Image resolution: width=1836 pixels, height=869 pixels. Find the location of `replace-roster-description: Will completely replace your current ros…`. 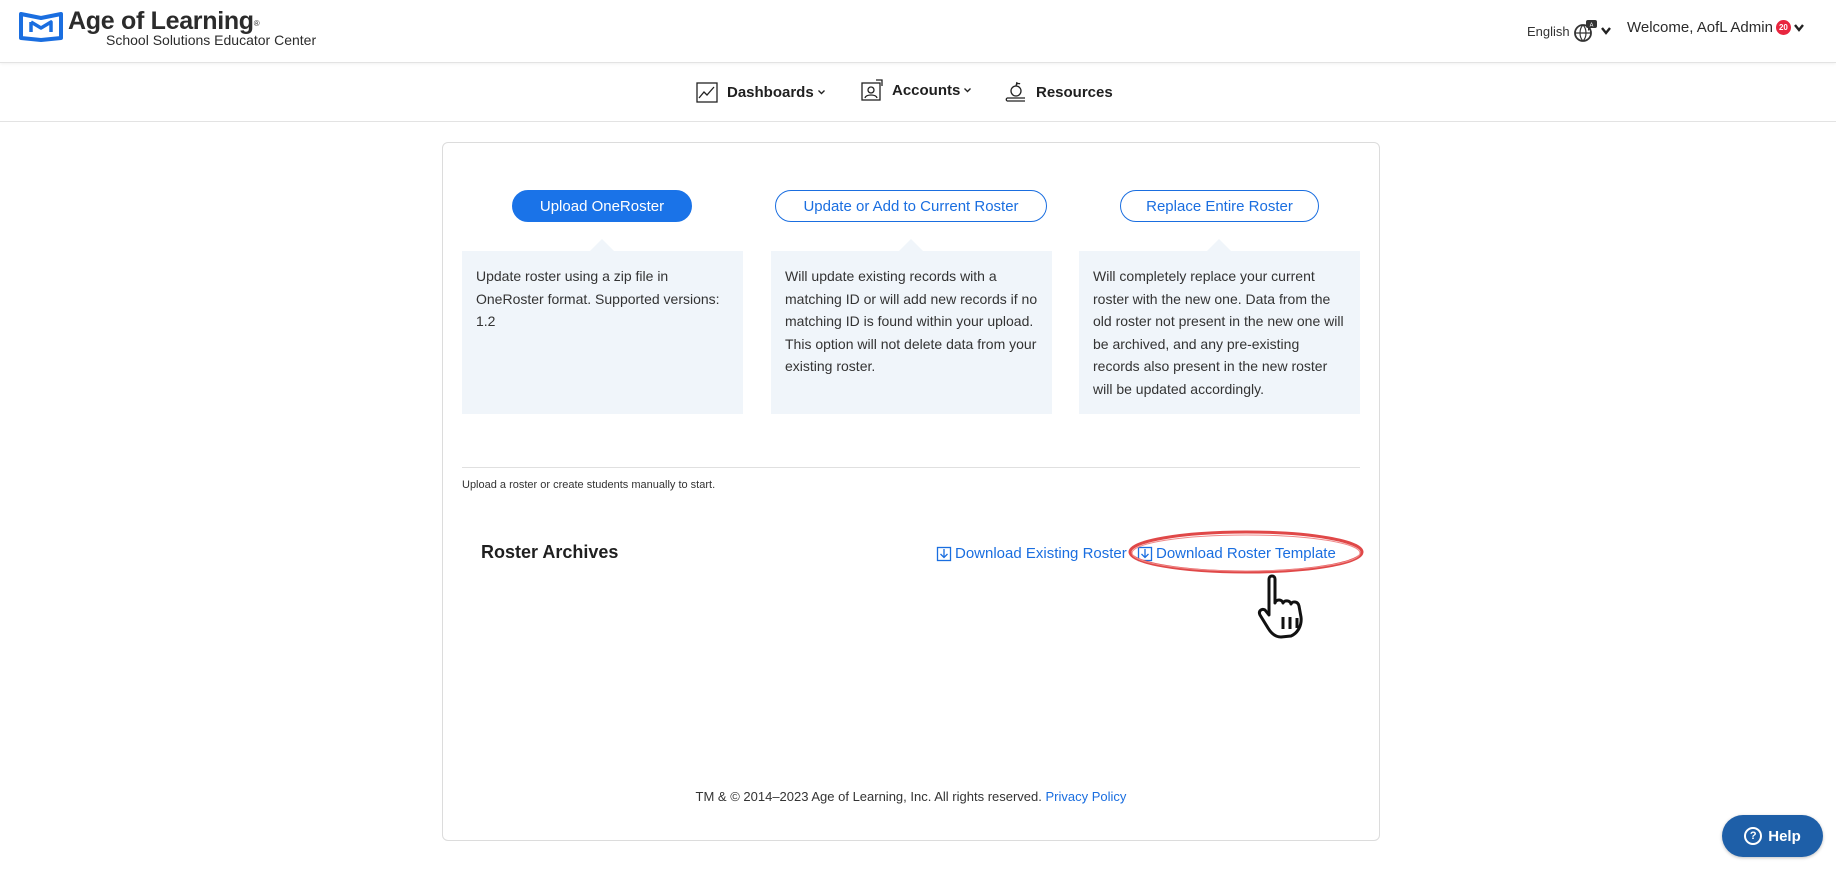

replace-roster-description: Will completely replace your current ros… is located at coordinates (1219, 332).